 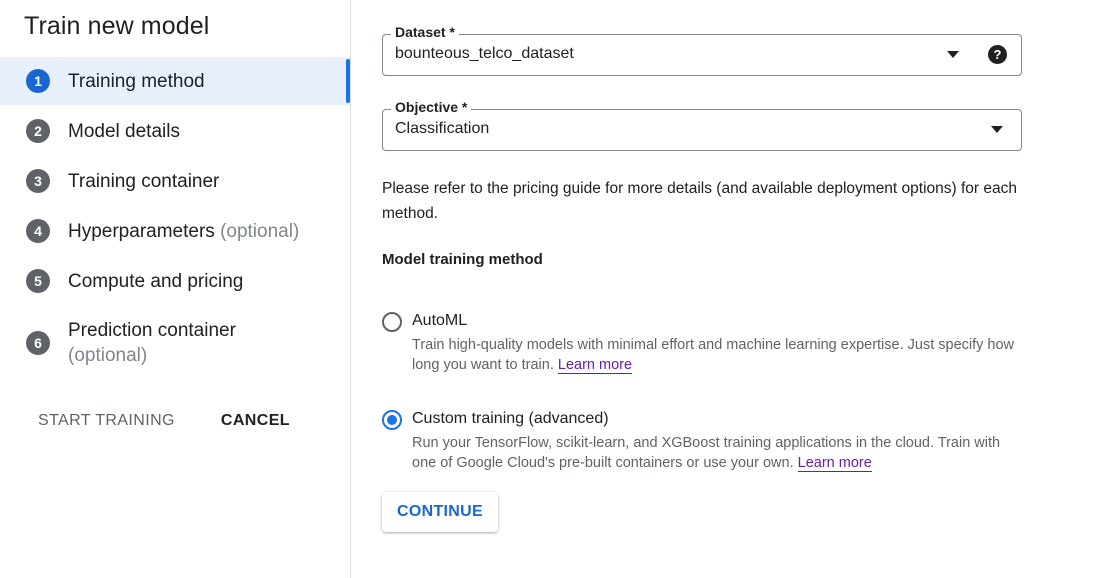 I want to click on dataset-value: bounteous_telco_dataset, so click(x=484, y=53).